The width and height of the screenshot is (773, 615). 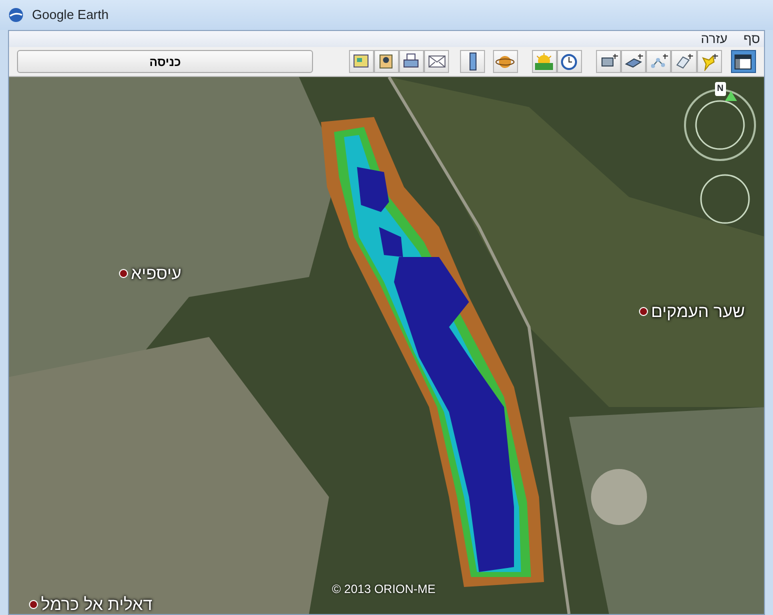 I want to click on zoom-ring-icon, so click(x=725, y=199).